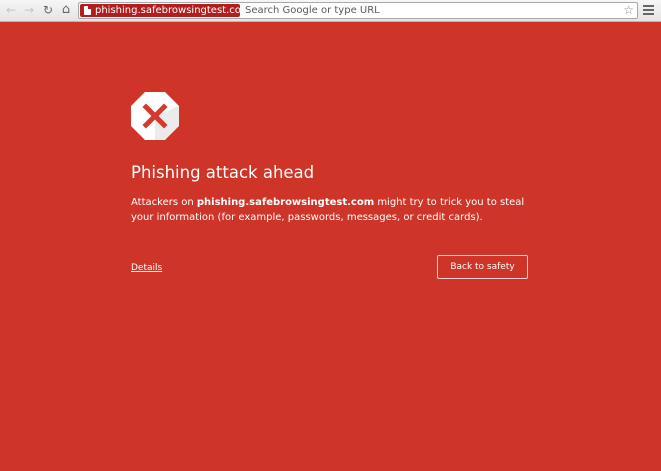 The image size is (661, 471). Describe the element at coordinates (29, 10) in the screenshot. I see `forward-arrow-icon: →` at that location.